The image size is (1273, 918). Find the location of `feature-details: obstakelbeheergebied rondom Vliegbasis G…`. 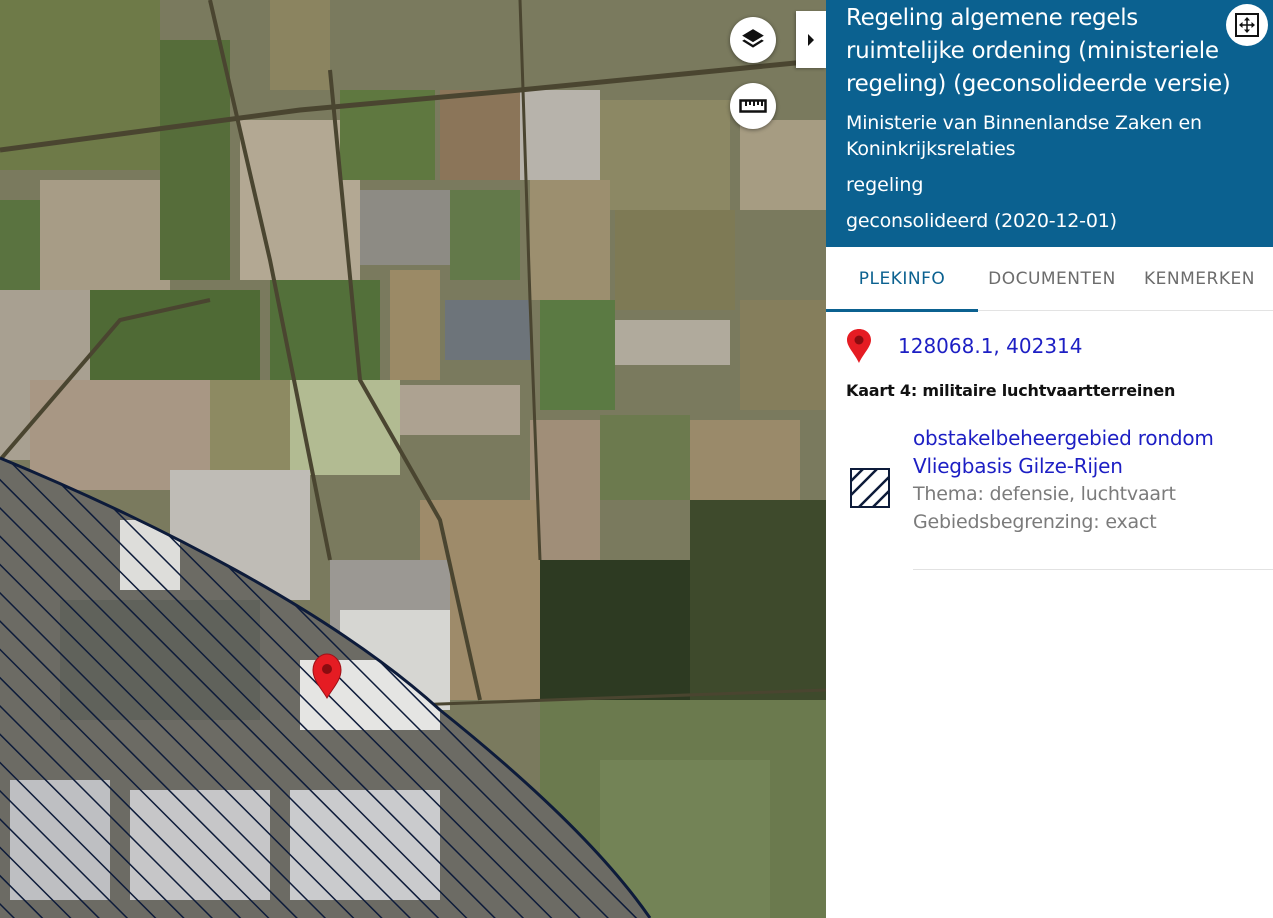

feature-details: obstakelbeheergebied rondom Vliegbasis G… is located at coordinates (1093, 480).